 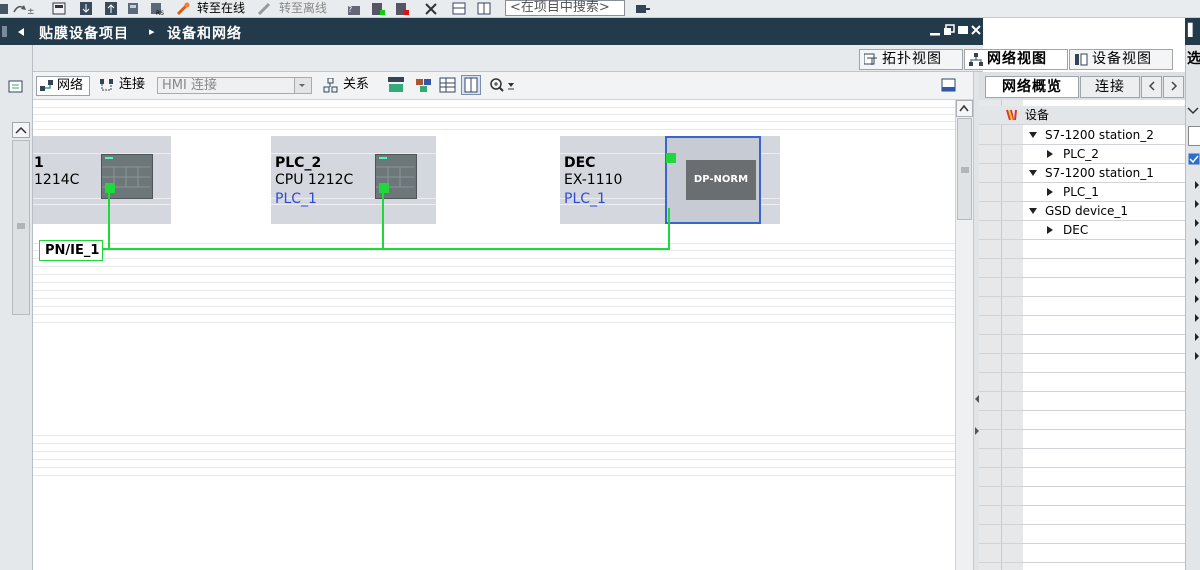 What do you see at coordinates (603, 58) in the screenshot?
I see `view-tabs: 拓扑视图 网络视图 设备视图` at bounding box center [603, 58].